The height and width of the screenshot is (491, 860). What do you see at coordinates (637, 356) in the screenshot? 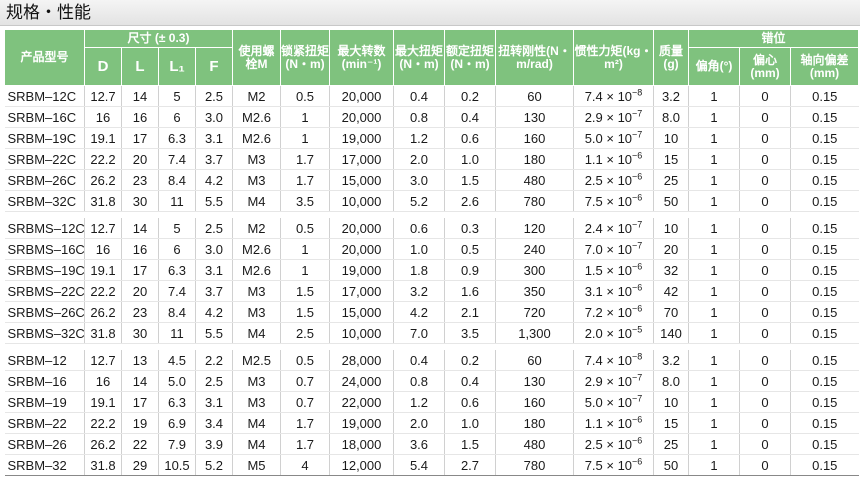
I see `inertia-exponent: −8` at bounding box center [637, 356].